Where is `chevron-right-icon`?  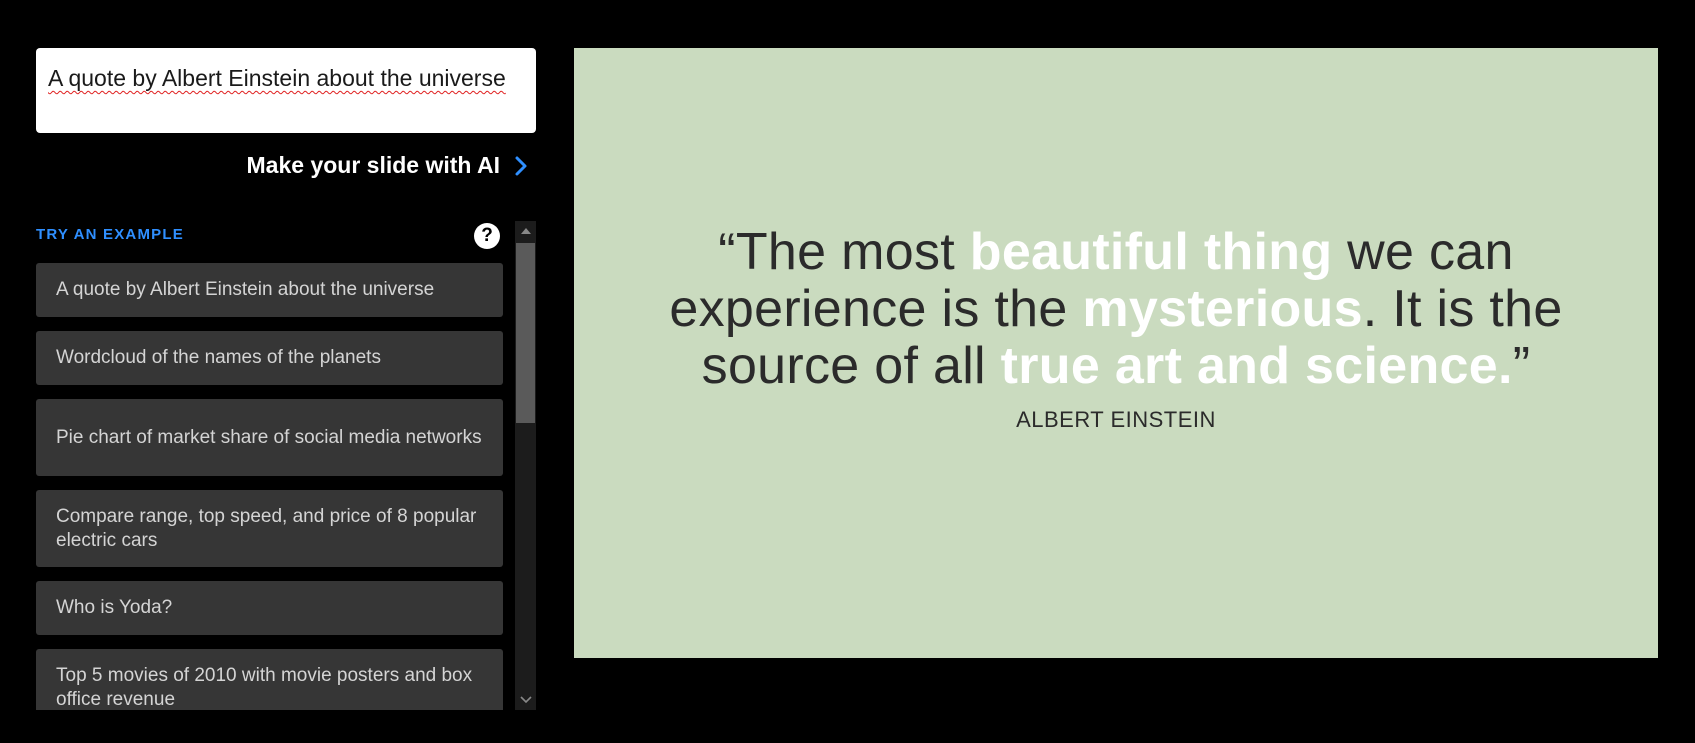 chevron-right-icon is located at coordinates (521, 165).